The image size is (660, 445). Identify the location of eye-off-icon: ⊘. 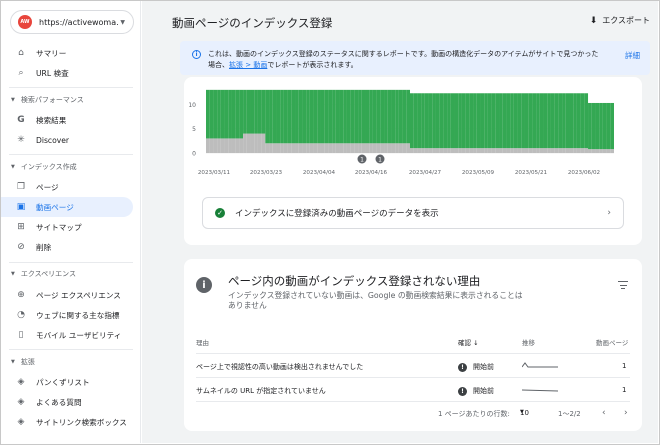
(21, 247).